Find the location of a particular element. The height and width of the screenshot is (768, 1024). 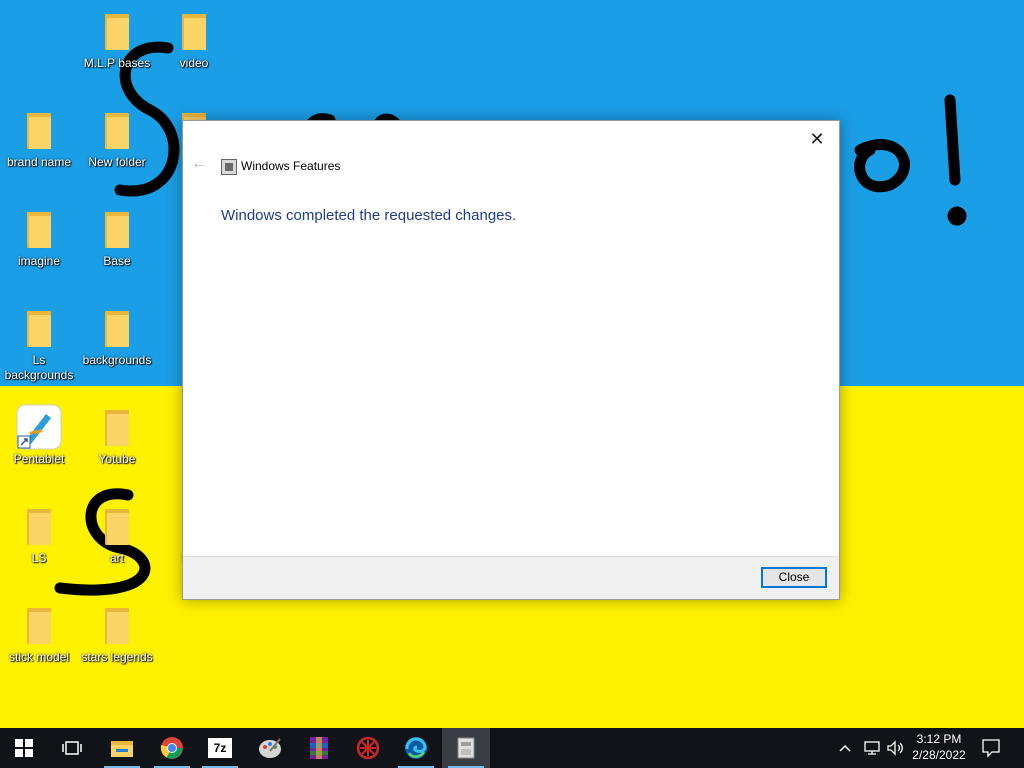

desktop-icon-mlp-bases: M.L.P bases is located at coordinates (117, 40).